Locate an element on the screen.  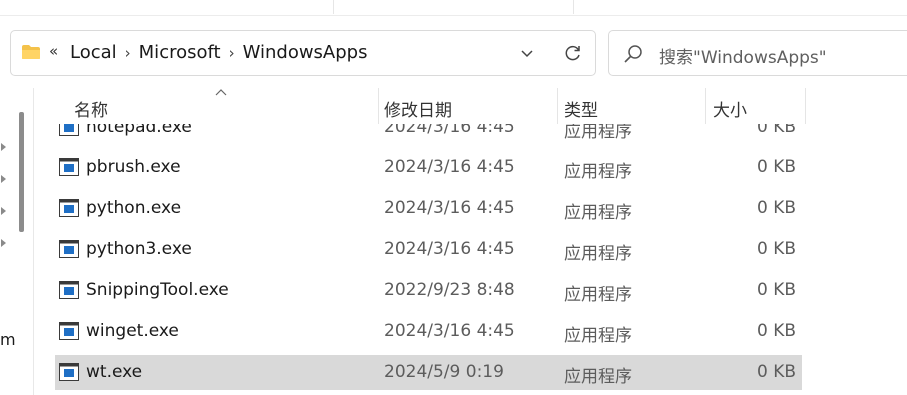
breadcrumb: Local › Microsoft › WindowsApps is located at coordinates (218, 52).